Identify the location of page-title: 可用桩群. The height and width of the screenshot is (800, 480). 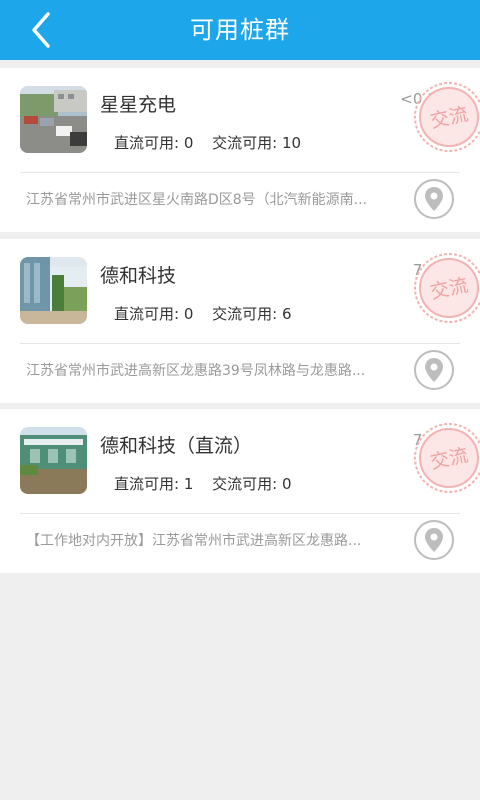
(240, 30).